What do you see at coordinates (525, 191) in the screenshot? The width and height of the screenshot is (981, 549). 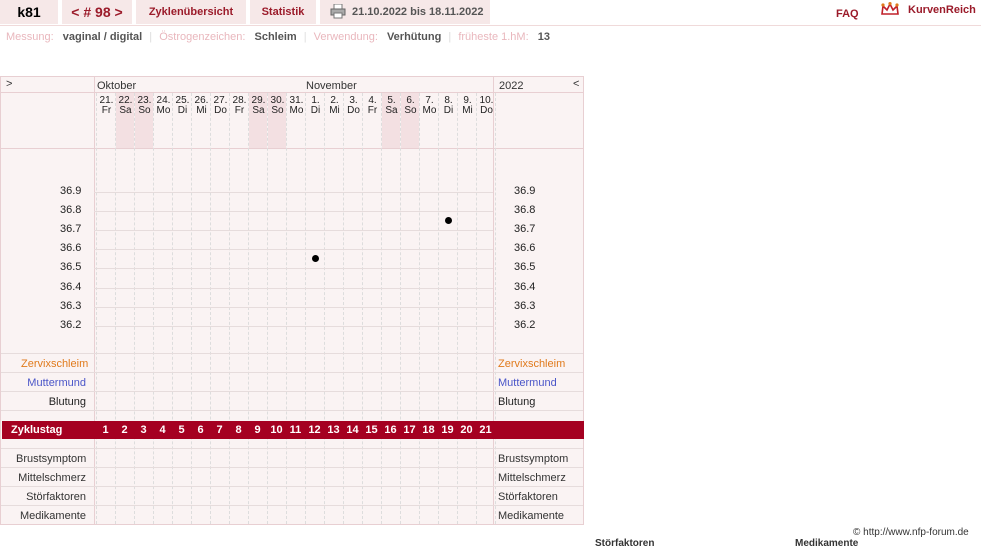 I see `temp-label-right: 36.9` at bounding box center [525, 191].